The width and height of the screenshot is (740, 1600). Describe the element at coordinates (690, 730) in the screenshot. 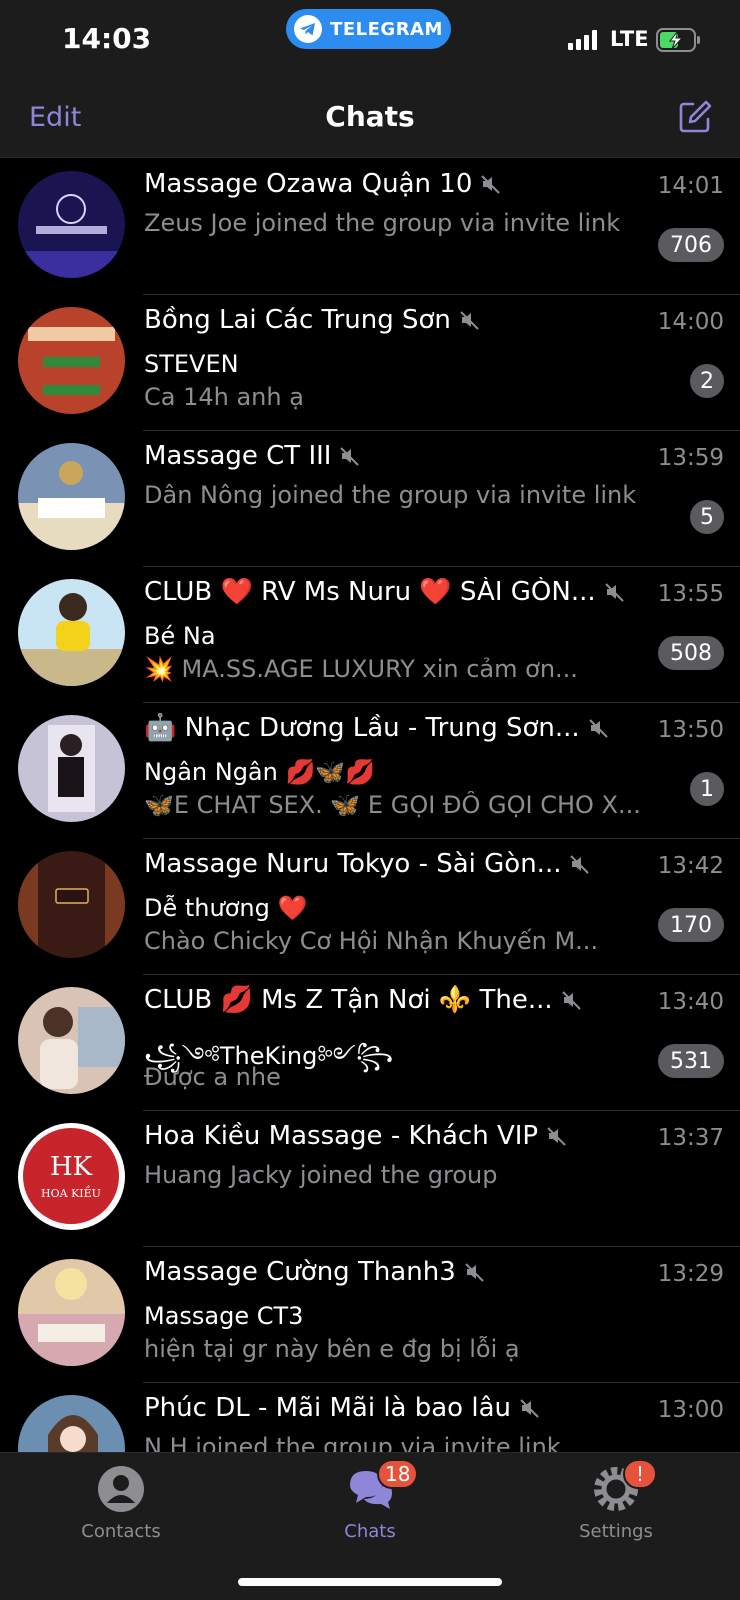

I see `chat-time: 13:50` at that location.